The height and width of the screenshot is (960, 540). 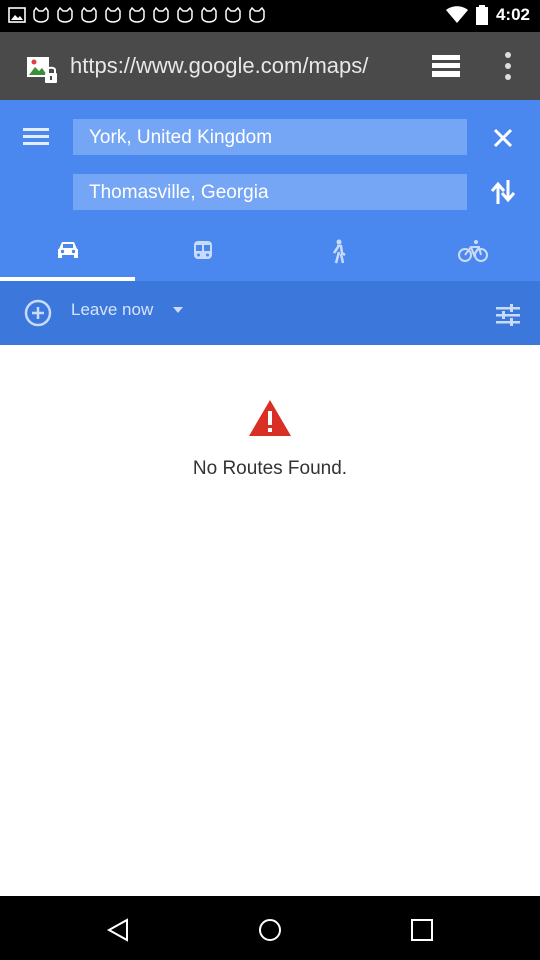 What do you see at coordinates (481, 15) in the screenshot?
I see `battery-icon` at bounding box center [481, 15].